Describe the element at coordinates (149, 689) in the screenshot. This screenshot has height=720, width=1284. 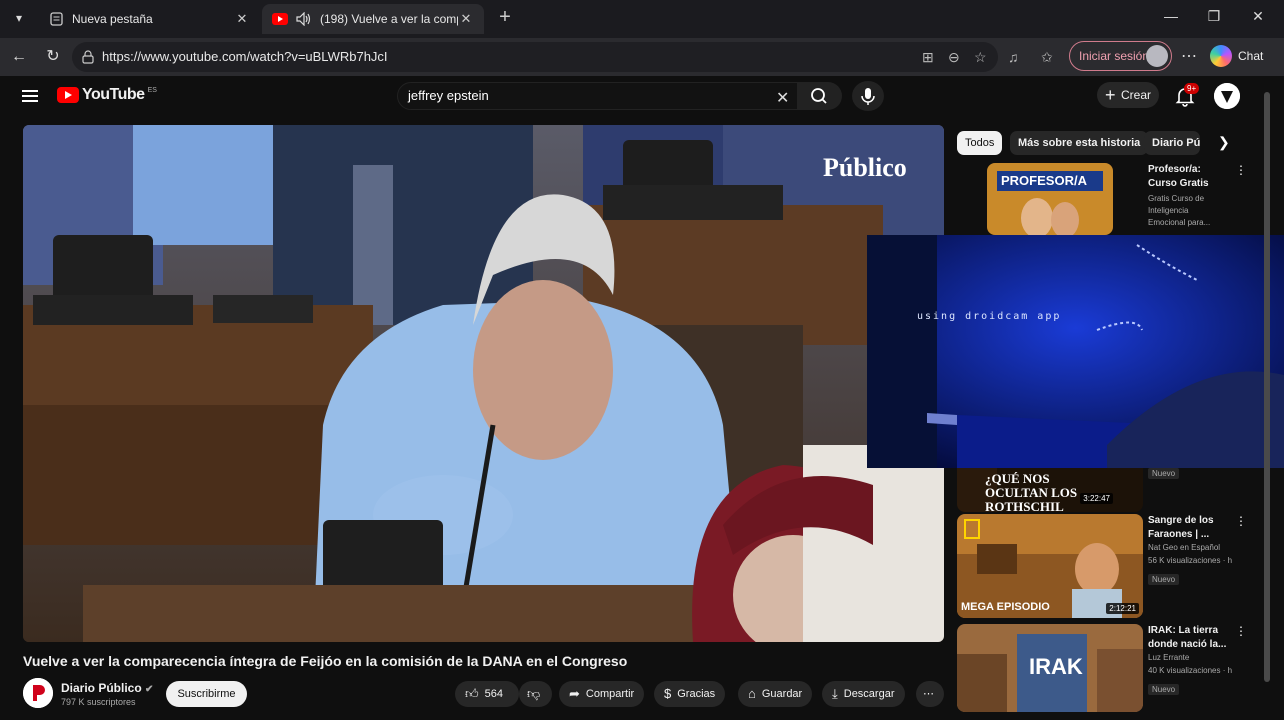
I see `verified-check-icon: ✔` at that location.